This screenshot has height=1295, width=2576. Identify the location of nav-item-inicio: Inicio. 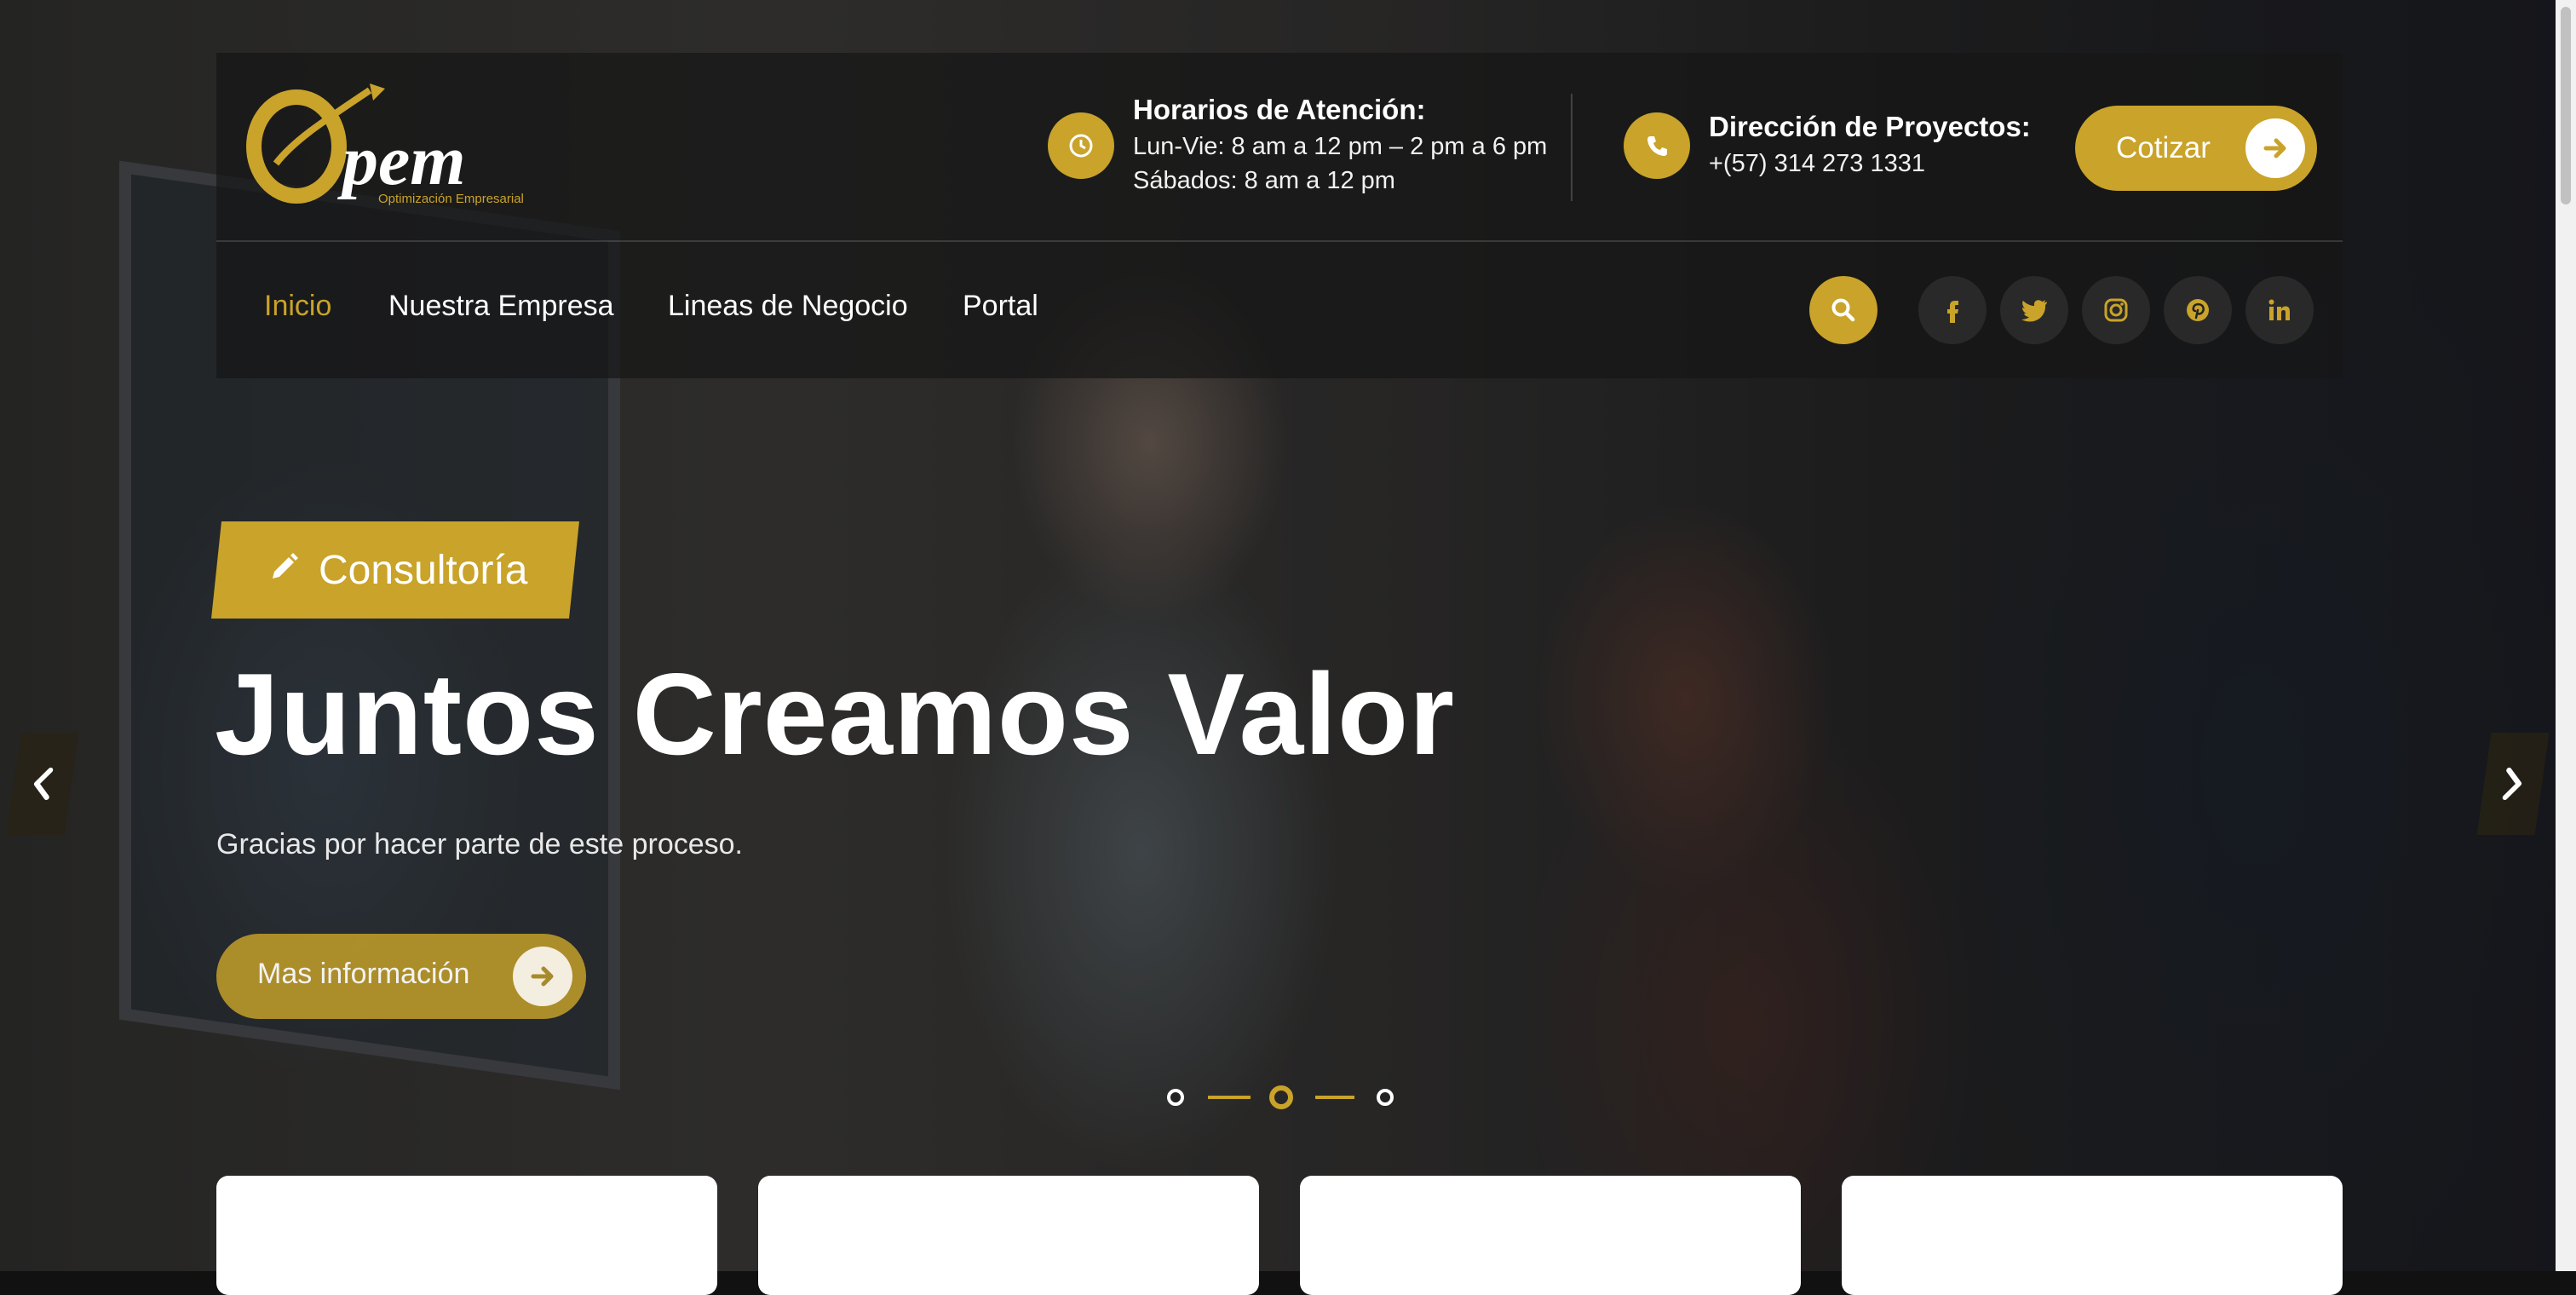
(297, 306).